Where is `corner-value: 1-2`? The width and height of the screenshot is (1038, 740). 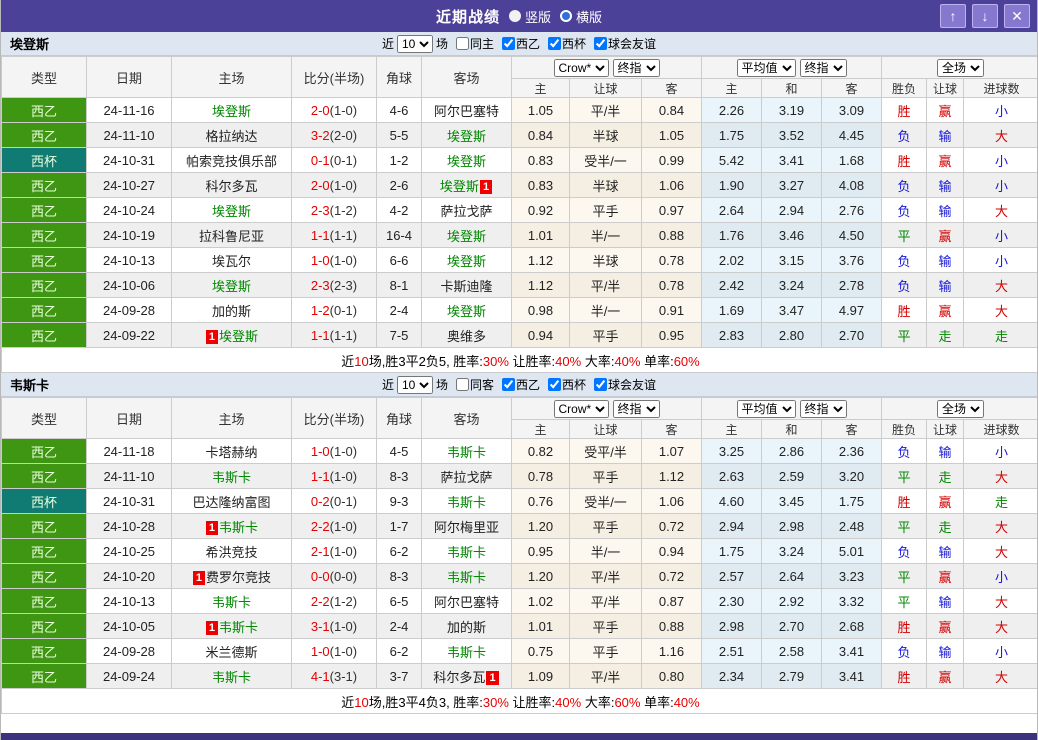
corner-value: 1-2 is located at coordinates (399, 160).